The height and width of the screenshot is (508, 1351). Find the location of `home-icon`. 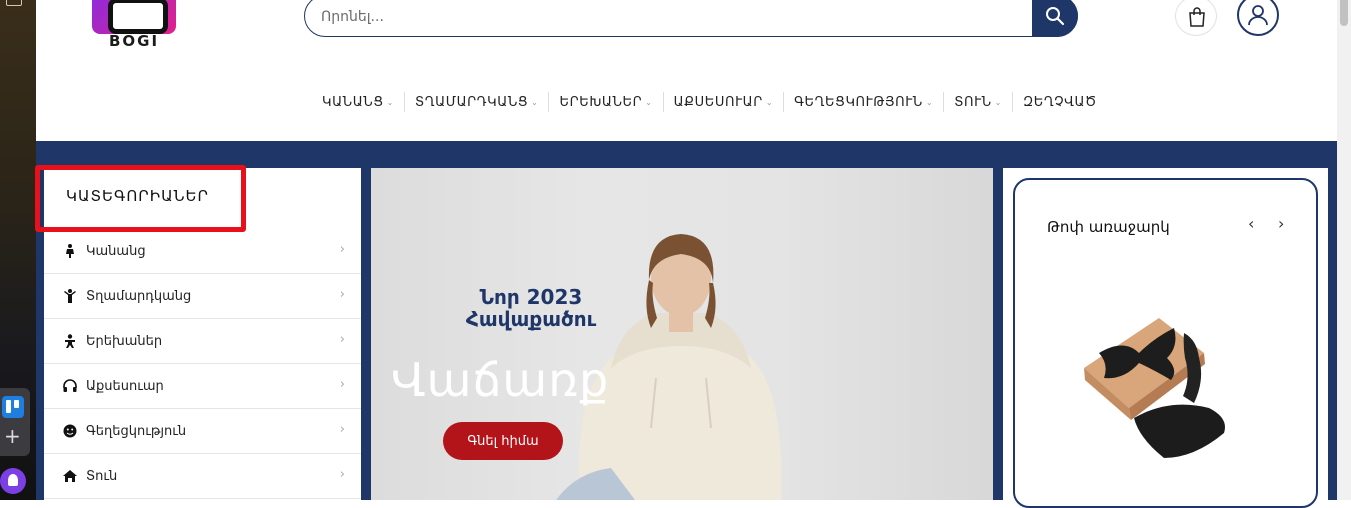

home-icon is located at coordinates (70, 476).